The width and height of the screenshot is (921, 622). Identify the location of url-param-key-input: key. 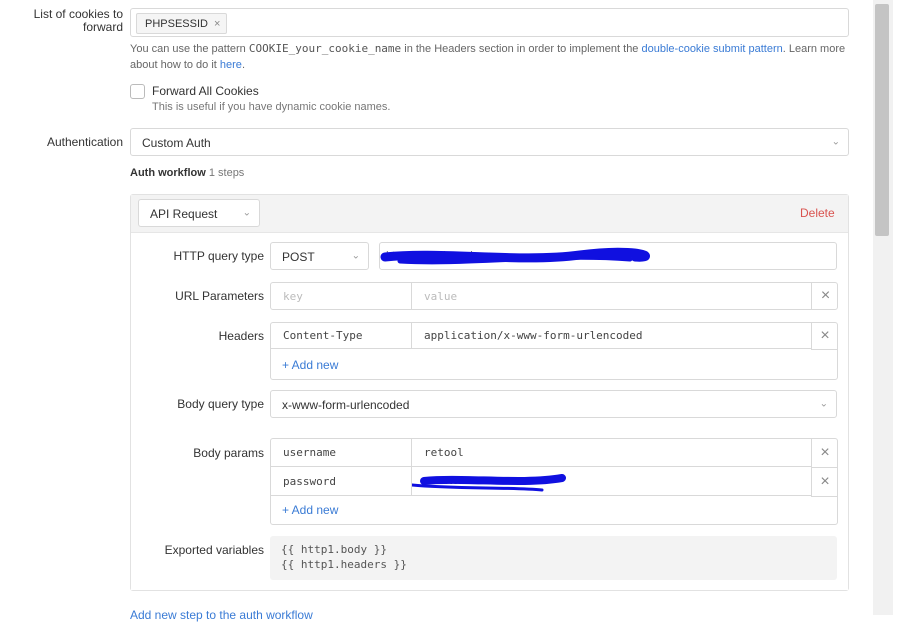
(341, 296).